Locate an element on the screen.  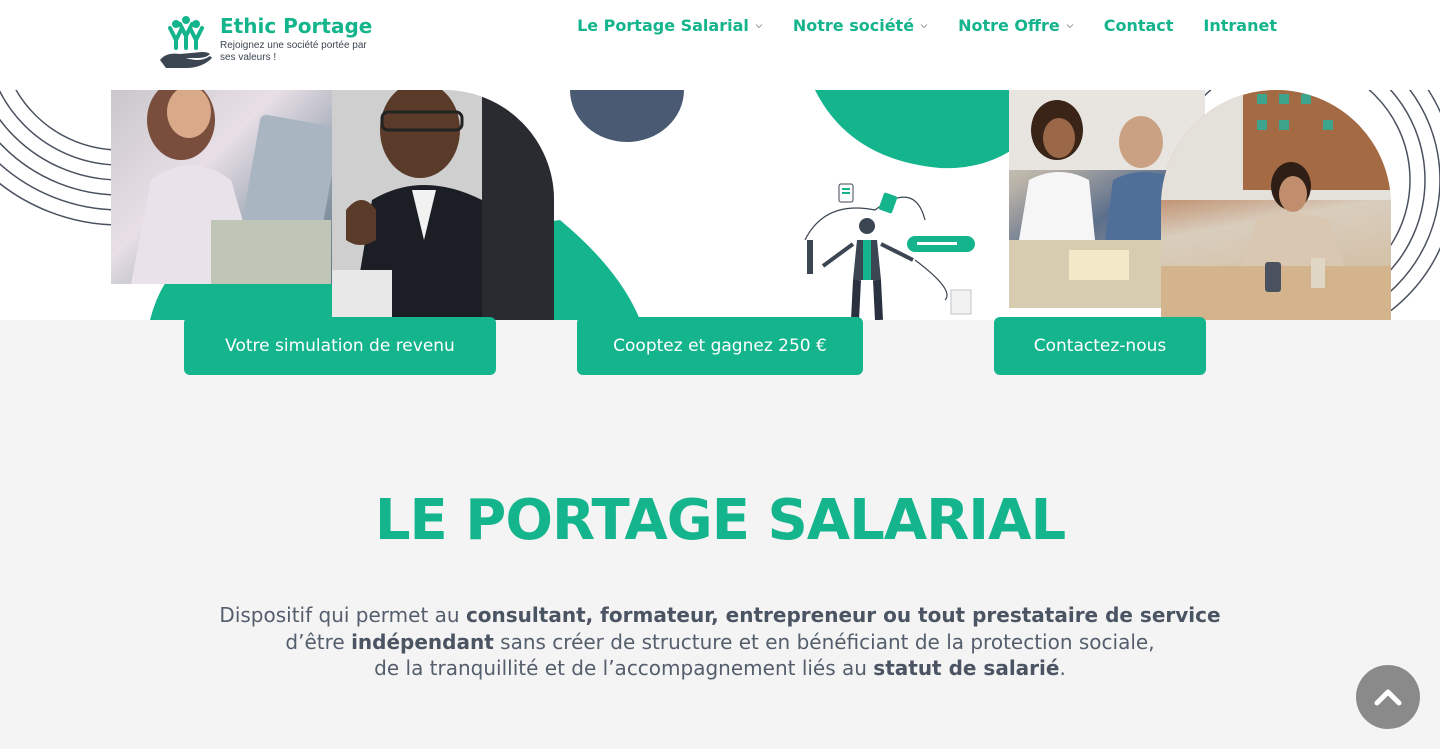
scroll-to-top-button is located at coordinates (1388, 697).